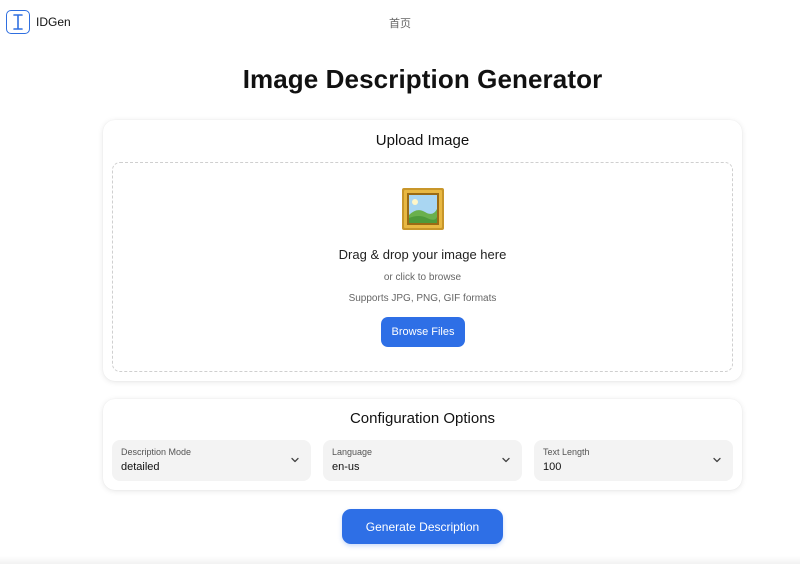 Image resolution: width=800 pixels, height=564 pixels. What do you see at coordinates (423, 209) in the screenshot?
I see `framed-picture-icon` at bounding box center [423, 209].